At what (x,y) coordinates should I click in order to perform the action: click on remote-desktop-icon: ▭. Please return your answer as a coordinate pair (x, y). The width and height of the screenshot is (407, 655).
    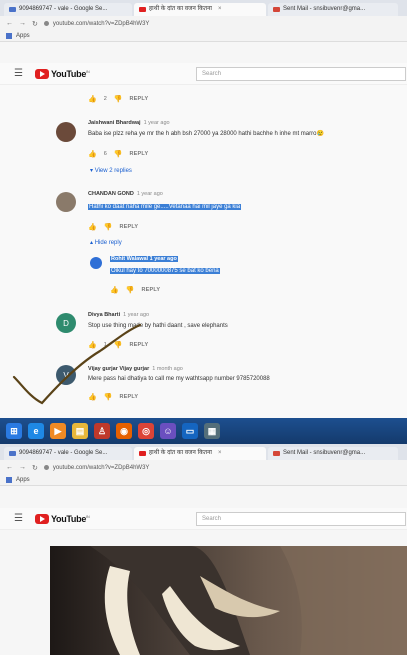
    Looking at the image, I should click on (190, 431).